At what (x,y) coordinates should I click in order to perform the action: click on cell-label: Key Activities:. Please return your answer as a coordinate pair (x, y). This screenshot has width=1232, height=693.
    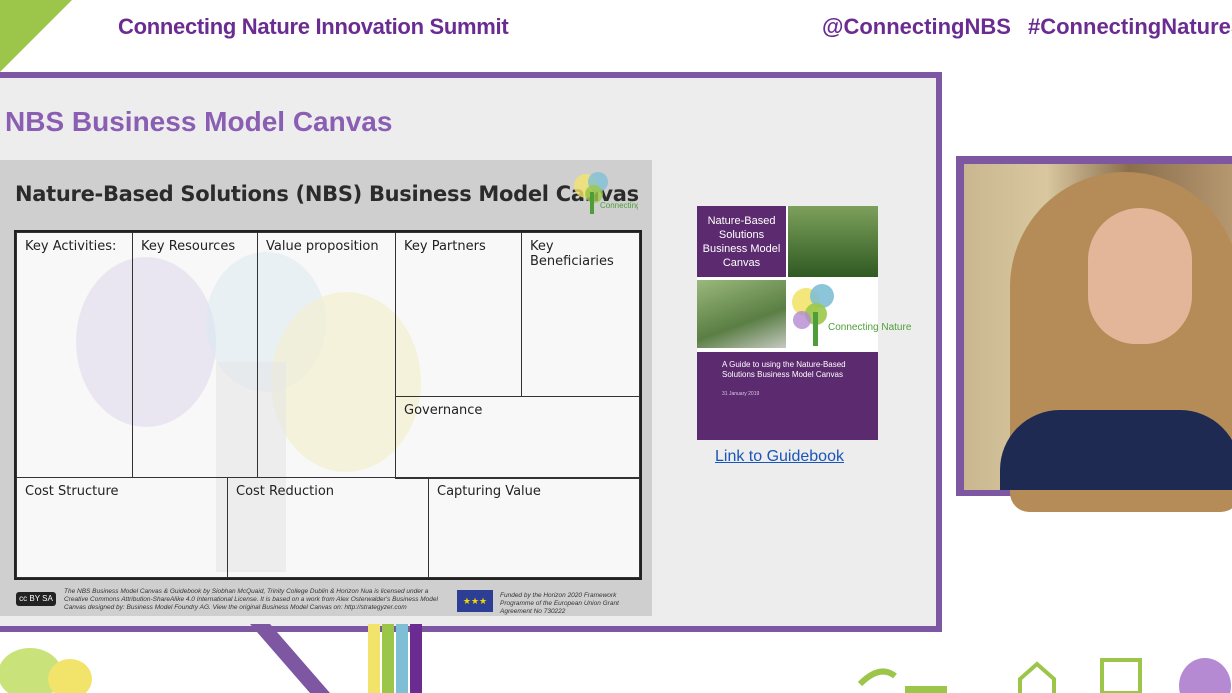
    Looking at the image, I should click on (71, 246).